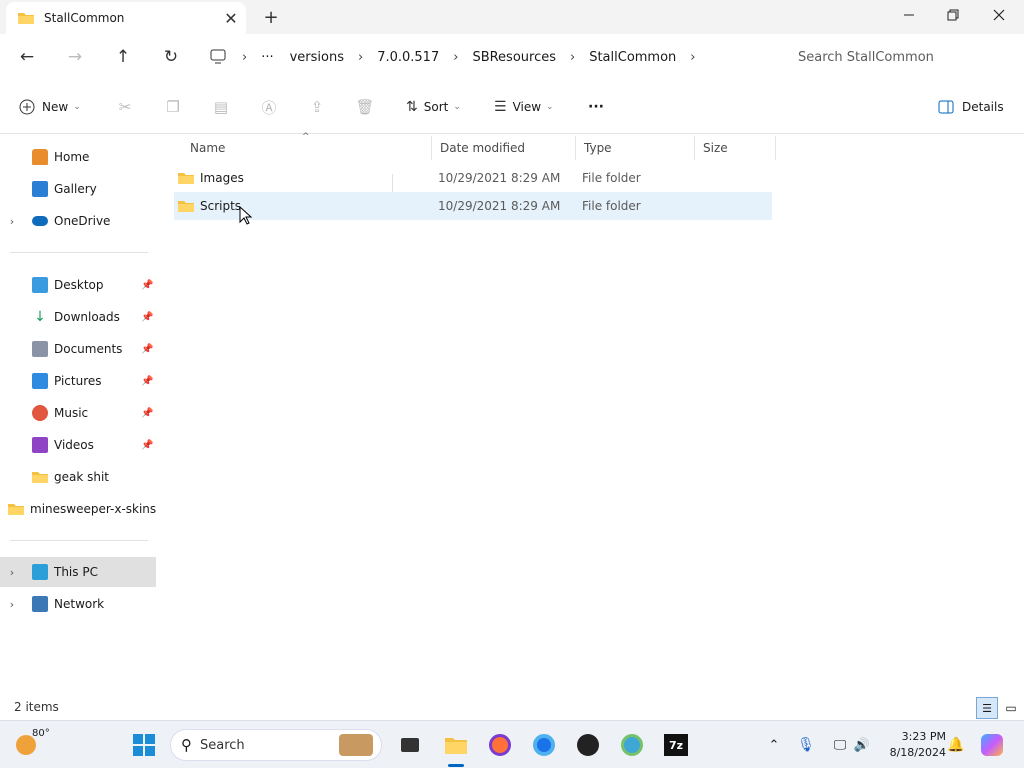 The width and height of the screenshot is (1024, 768). Describe the element at coordinates (72, 157) in the screenshot. I see `sidebar-item-label: Home` at that location.